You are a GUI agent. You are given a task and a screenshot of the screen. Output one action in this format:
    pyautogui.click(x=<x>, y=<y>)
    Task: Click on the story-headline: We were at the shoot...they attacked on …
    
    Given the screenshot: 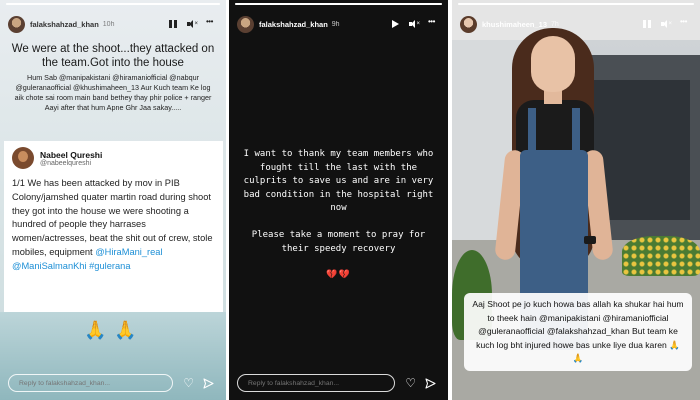 What is the action you would take?
    pyautogui.click(x=113, y=56)
    